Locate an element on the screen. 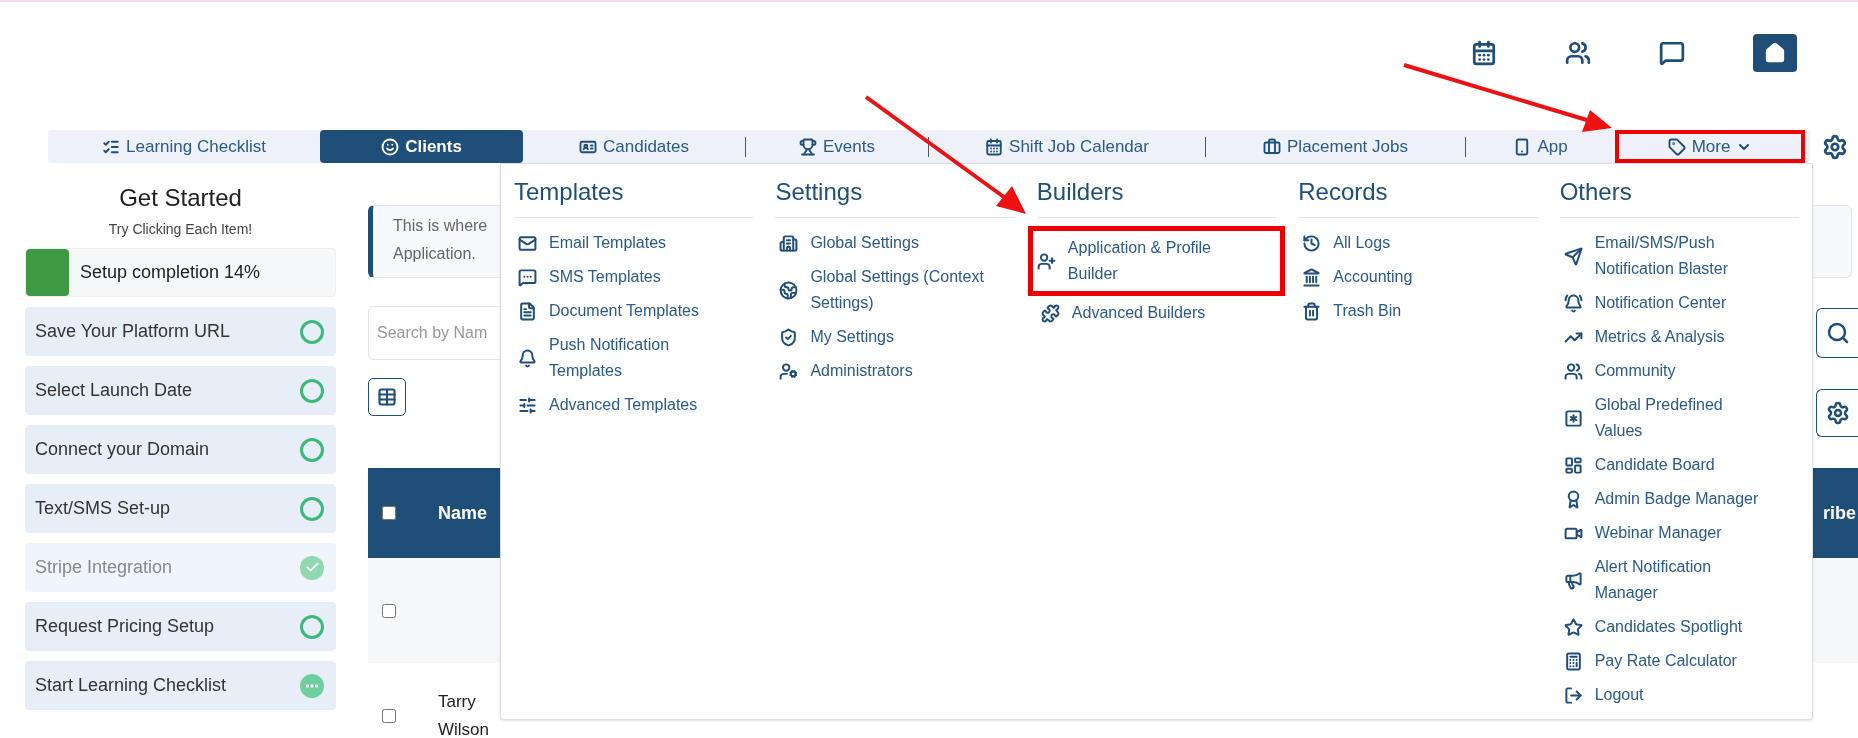 The height and width of the screenshot is (738, 1858). menu-section-title: Records is located at coordinates (1418, 197).